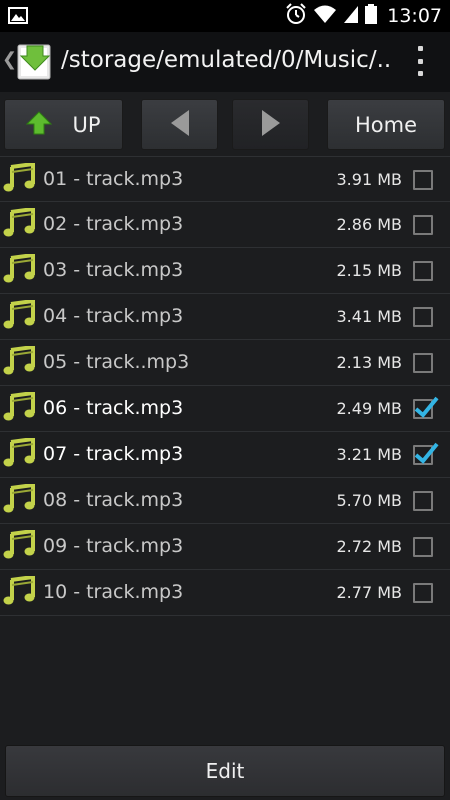  What do you see at coordinates (225, 225) in the screenshot?
I see `file-row: 02 - track.mp3 2.86 MB` at bounding box center [225, 225].